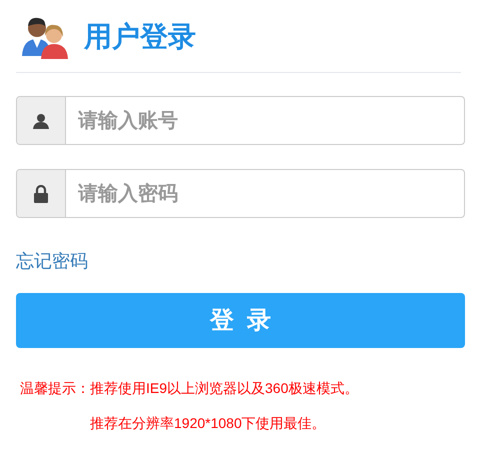 Image resolution: width=477 pixels, height=453 pixels. What do you see at coordinates (140, 37) in the screenshot?
I see `page-title: 用户登录` at bounding box center [140, 37].